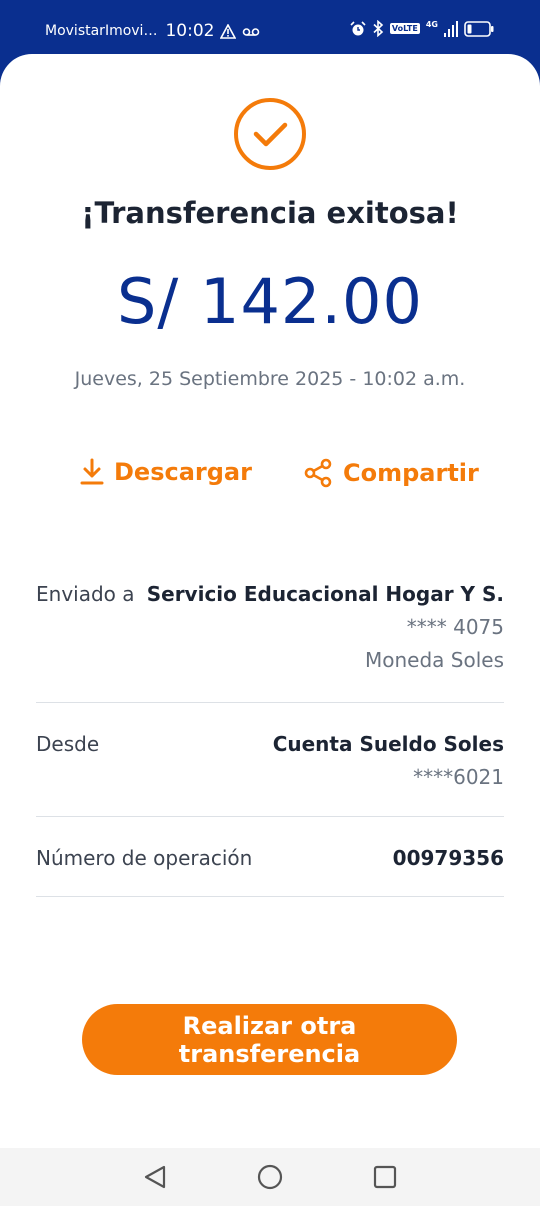  What do you see at coordinates (458, 777) in the screenshot?
I see `source-account-number: ****6021` at bounding box center [458, 777].